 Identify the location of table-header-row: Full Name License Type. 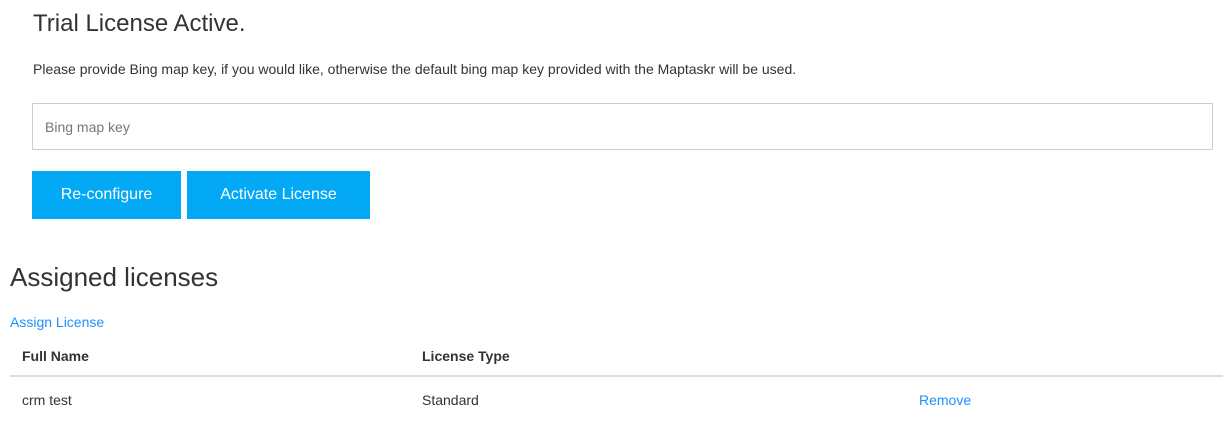
(616, 358).